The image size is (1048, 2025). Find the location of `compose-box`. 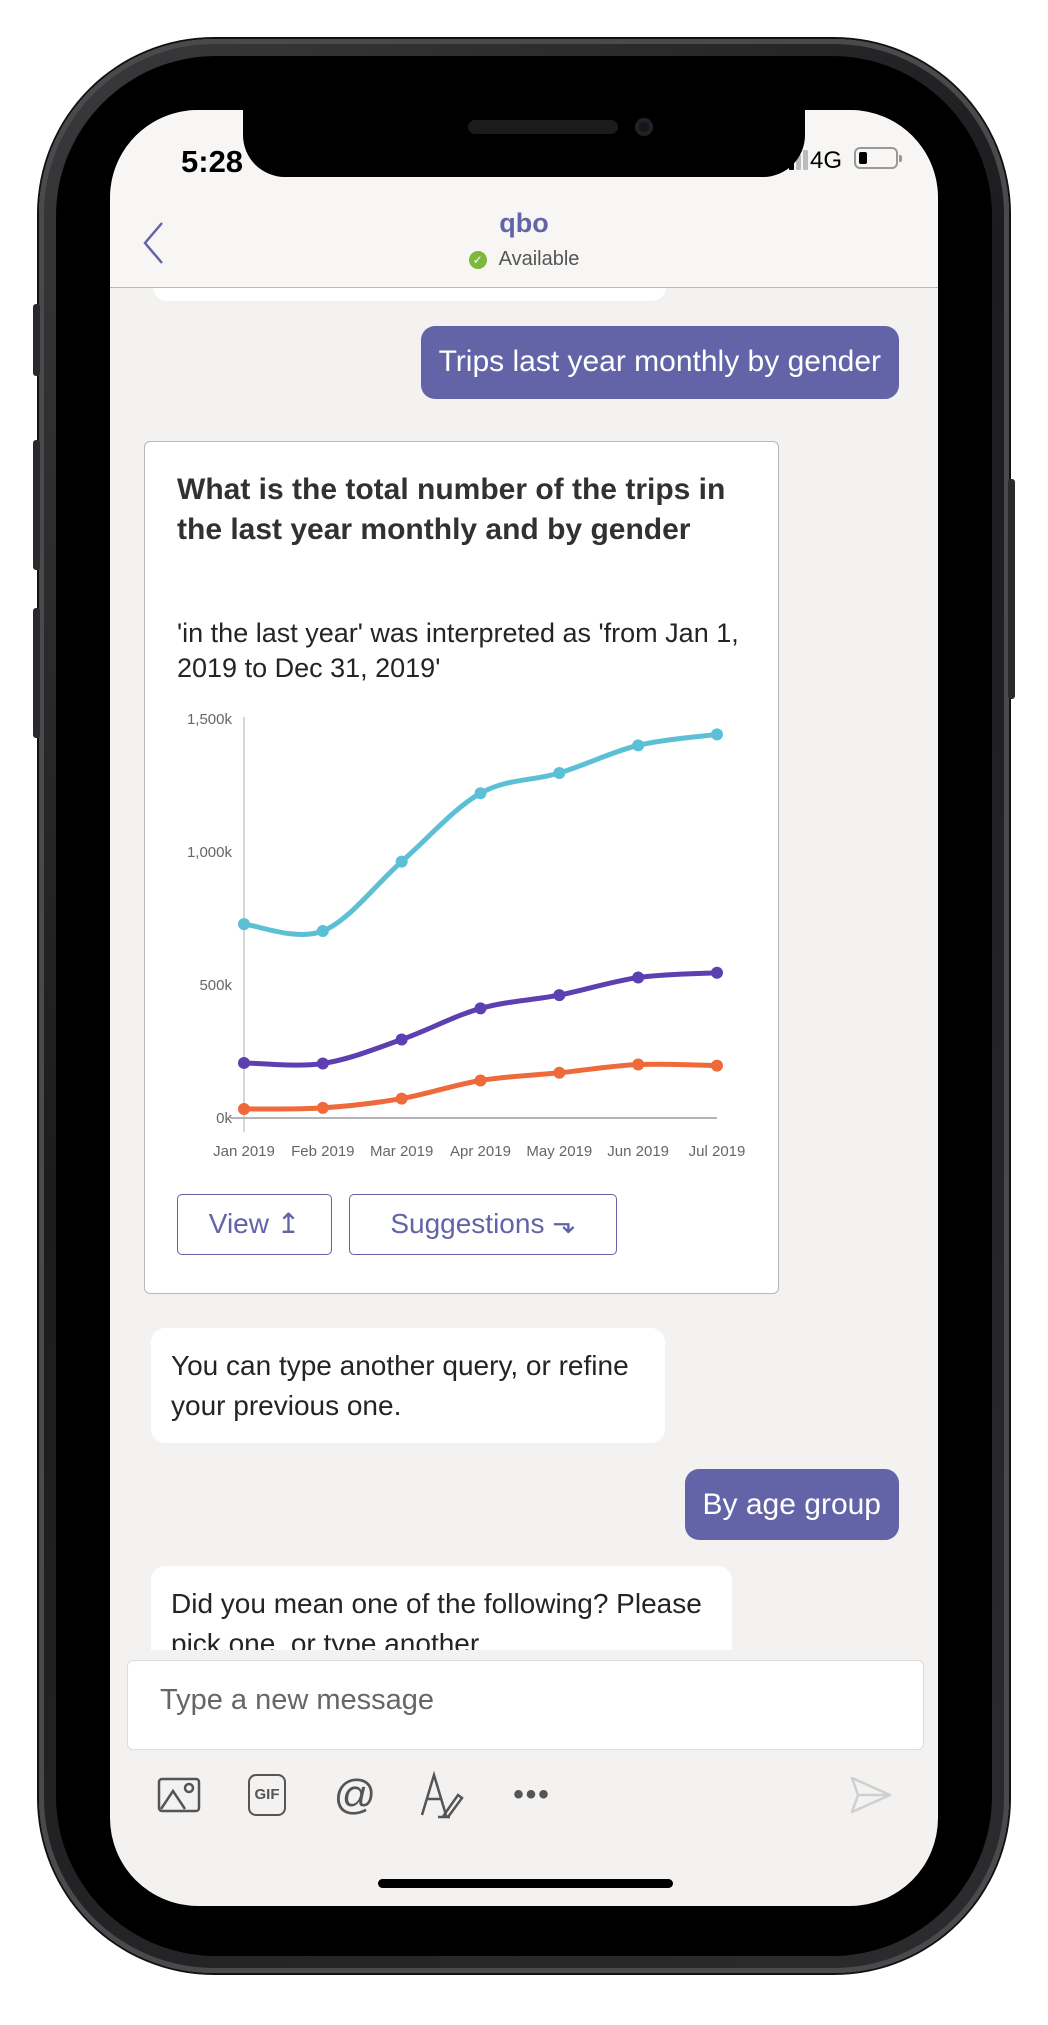

compose-box is located at coordinates (525, 1705).